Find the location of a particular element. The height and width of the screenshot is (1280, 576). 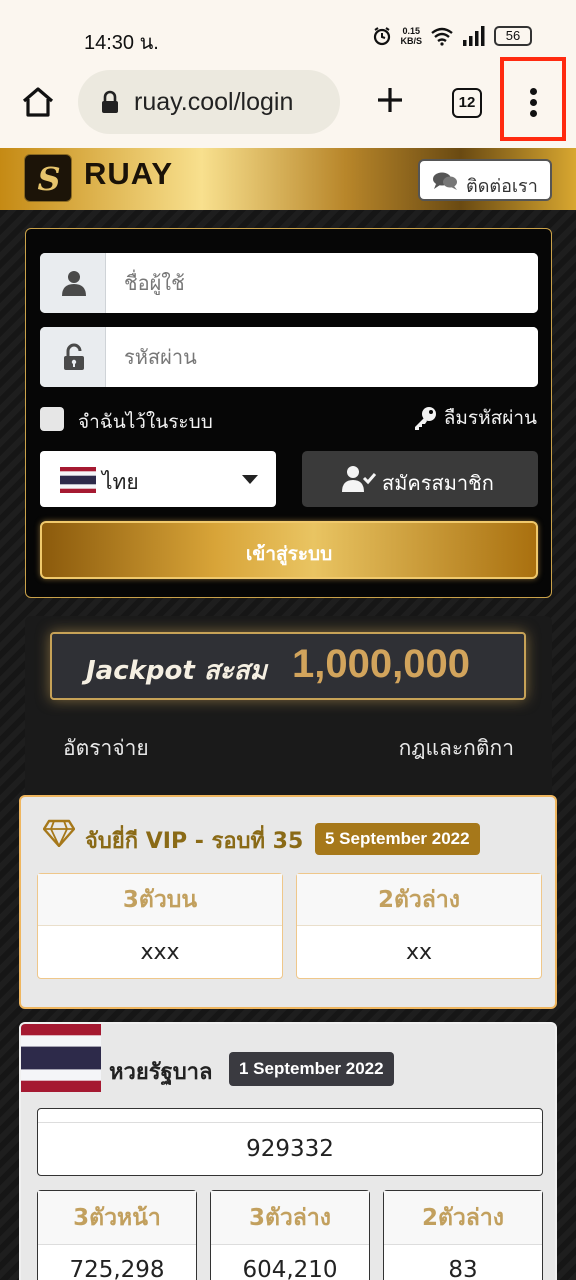

password-input is located at coordinates (322, 357).